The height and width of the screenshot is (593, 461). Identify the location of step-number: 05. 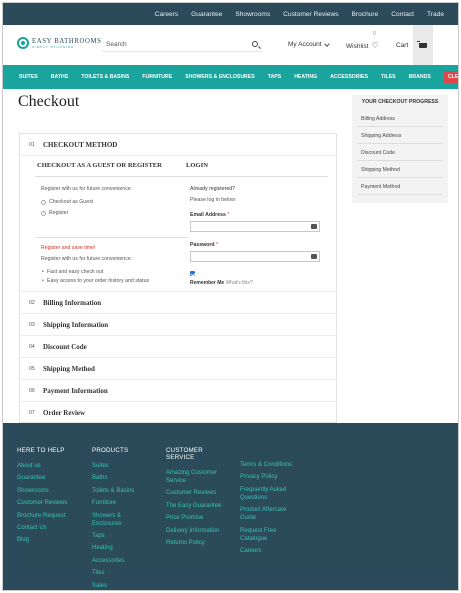
(32, 368).